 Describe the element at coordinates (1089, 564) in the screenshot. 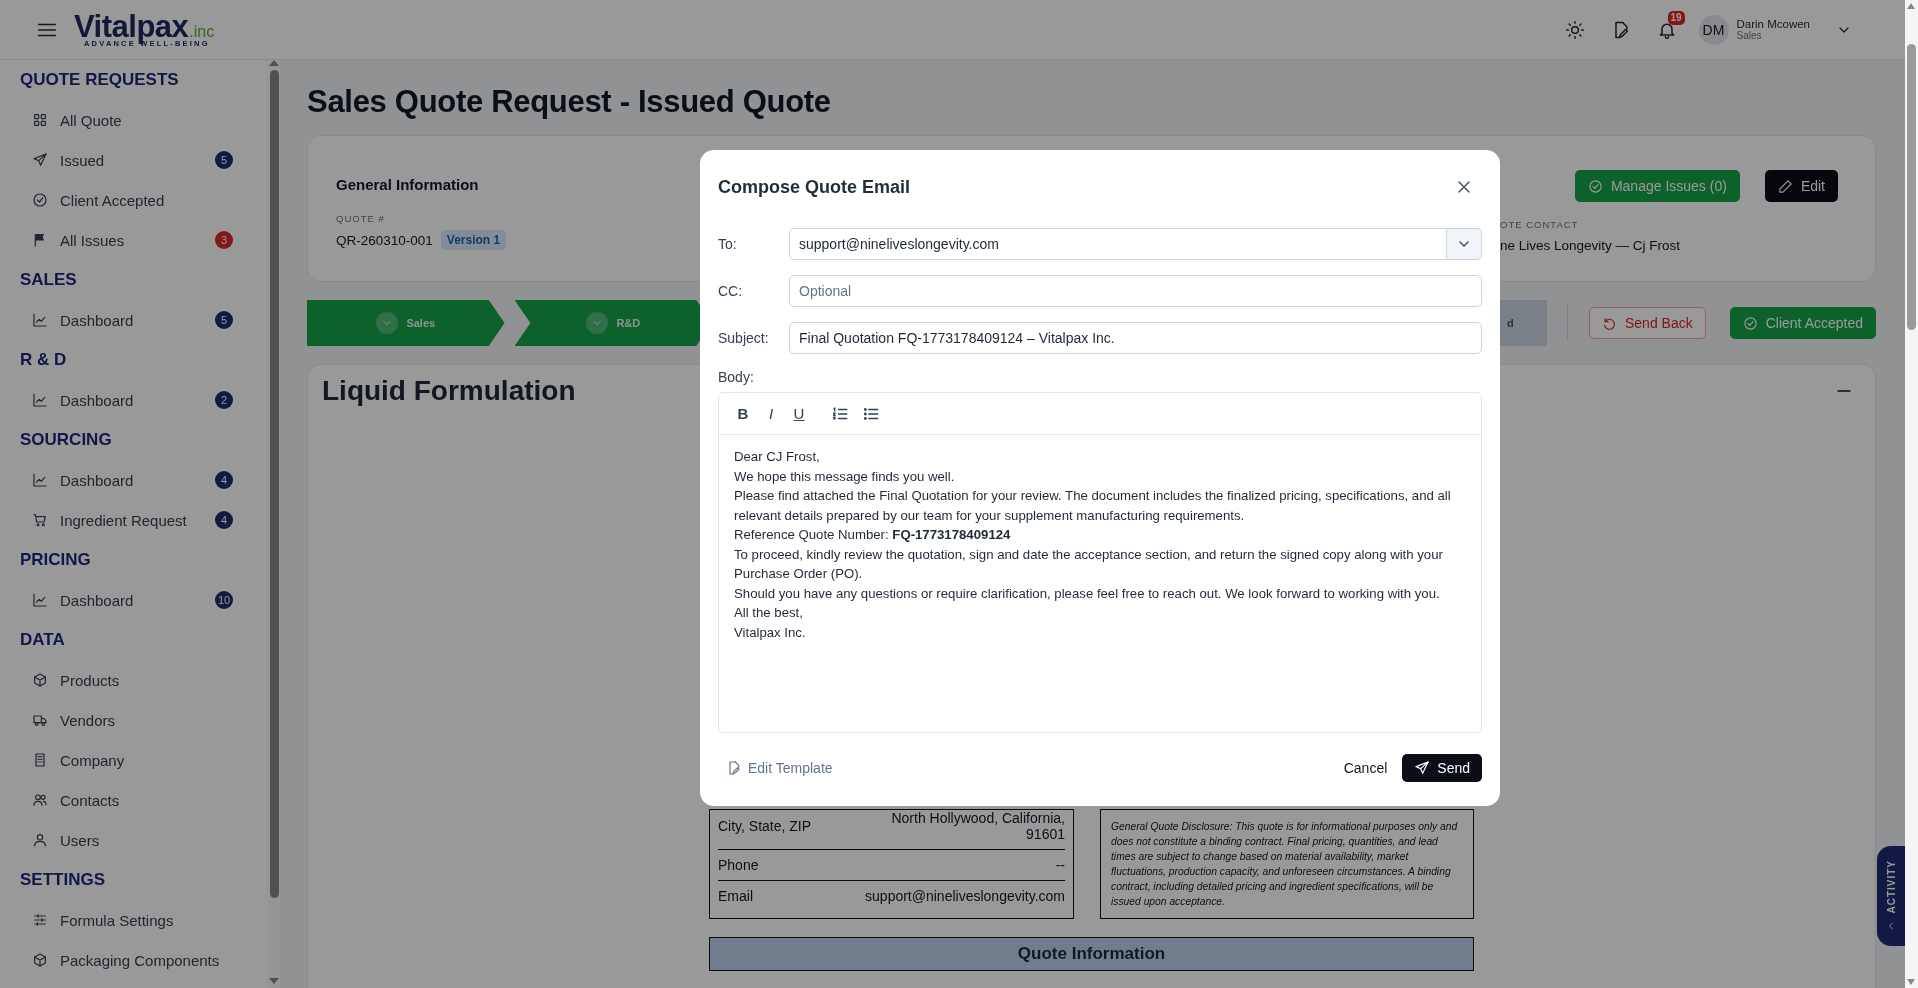

I see `body-text: To proceed, kindly review the quotation, sign and date the acceptance section, and return the signed copy along with your Purchase Order (PO).` at that location.